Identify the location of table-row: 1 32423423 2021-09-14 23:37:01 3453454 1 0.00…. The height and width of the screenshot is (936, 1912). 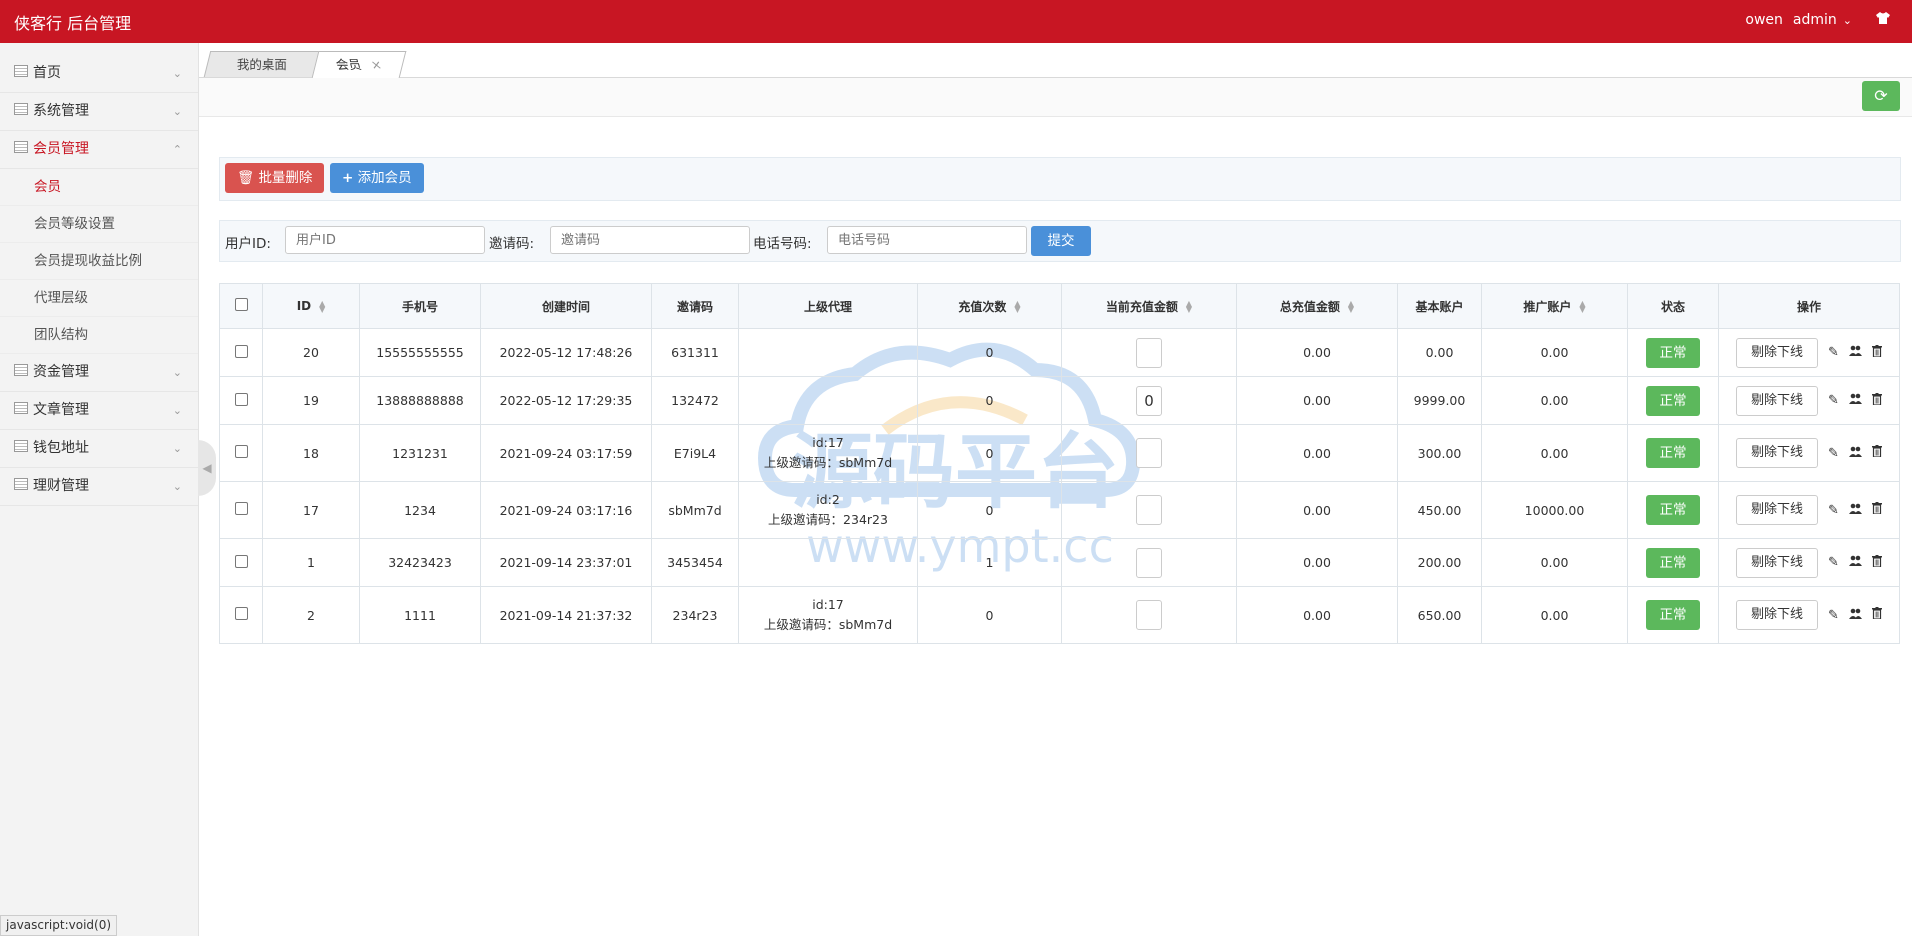
(1059, 562).